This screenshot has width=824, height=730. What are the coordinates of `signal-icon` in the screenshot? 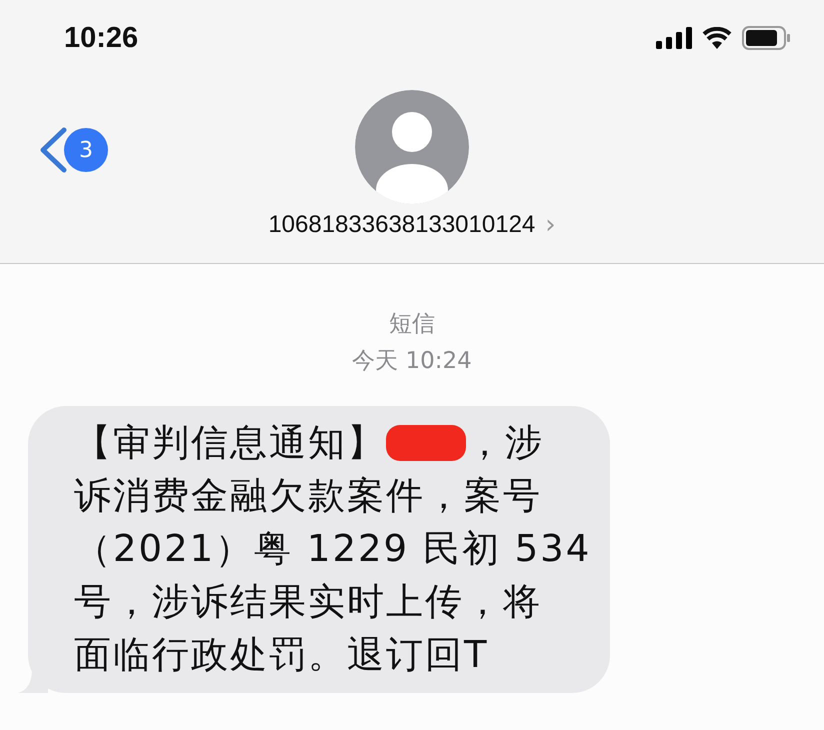 It's located at (674, 38).